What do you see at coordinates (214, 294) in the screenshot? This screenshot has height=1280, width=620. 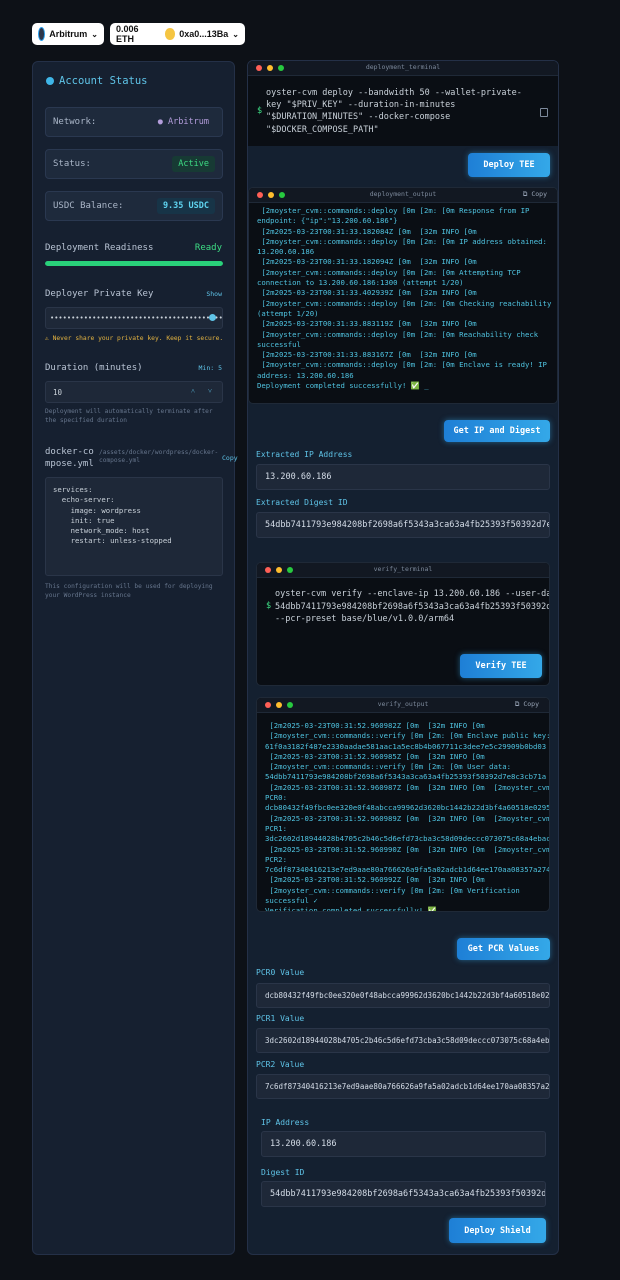 I see `show-key-button: Show` at bounding box center [214, 294].